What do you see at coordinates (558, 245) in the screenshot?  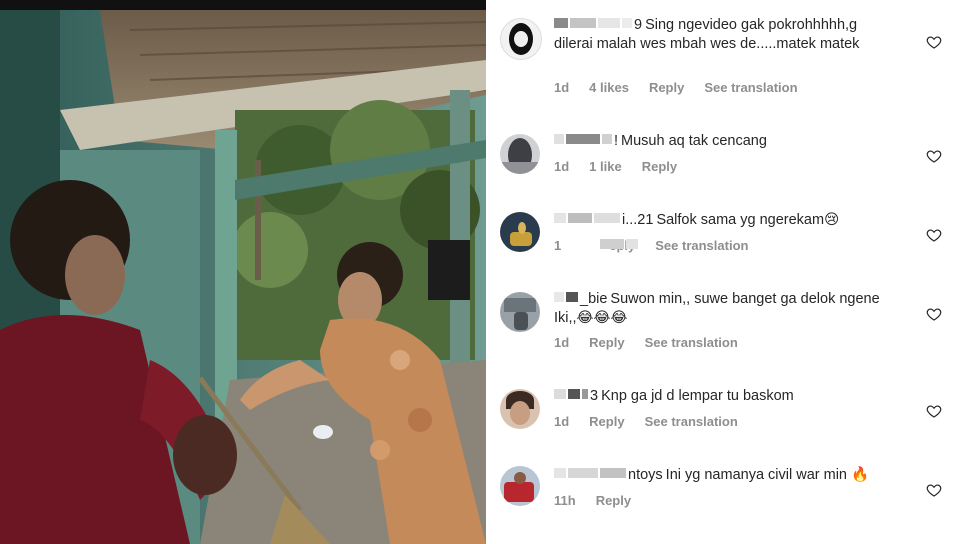 I see `comment-time: 1` at bounding box center [558, 245].